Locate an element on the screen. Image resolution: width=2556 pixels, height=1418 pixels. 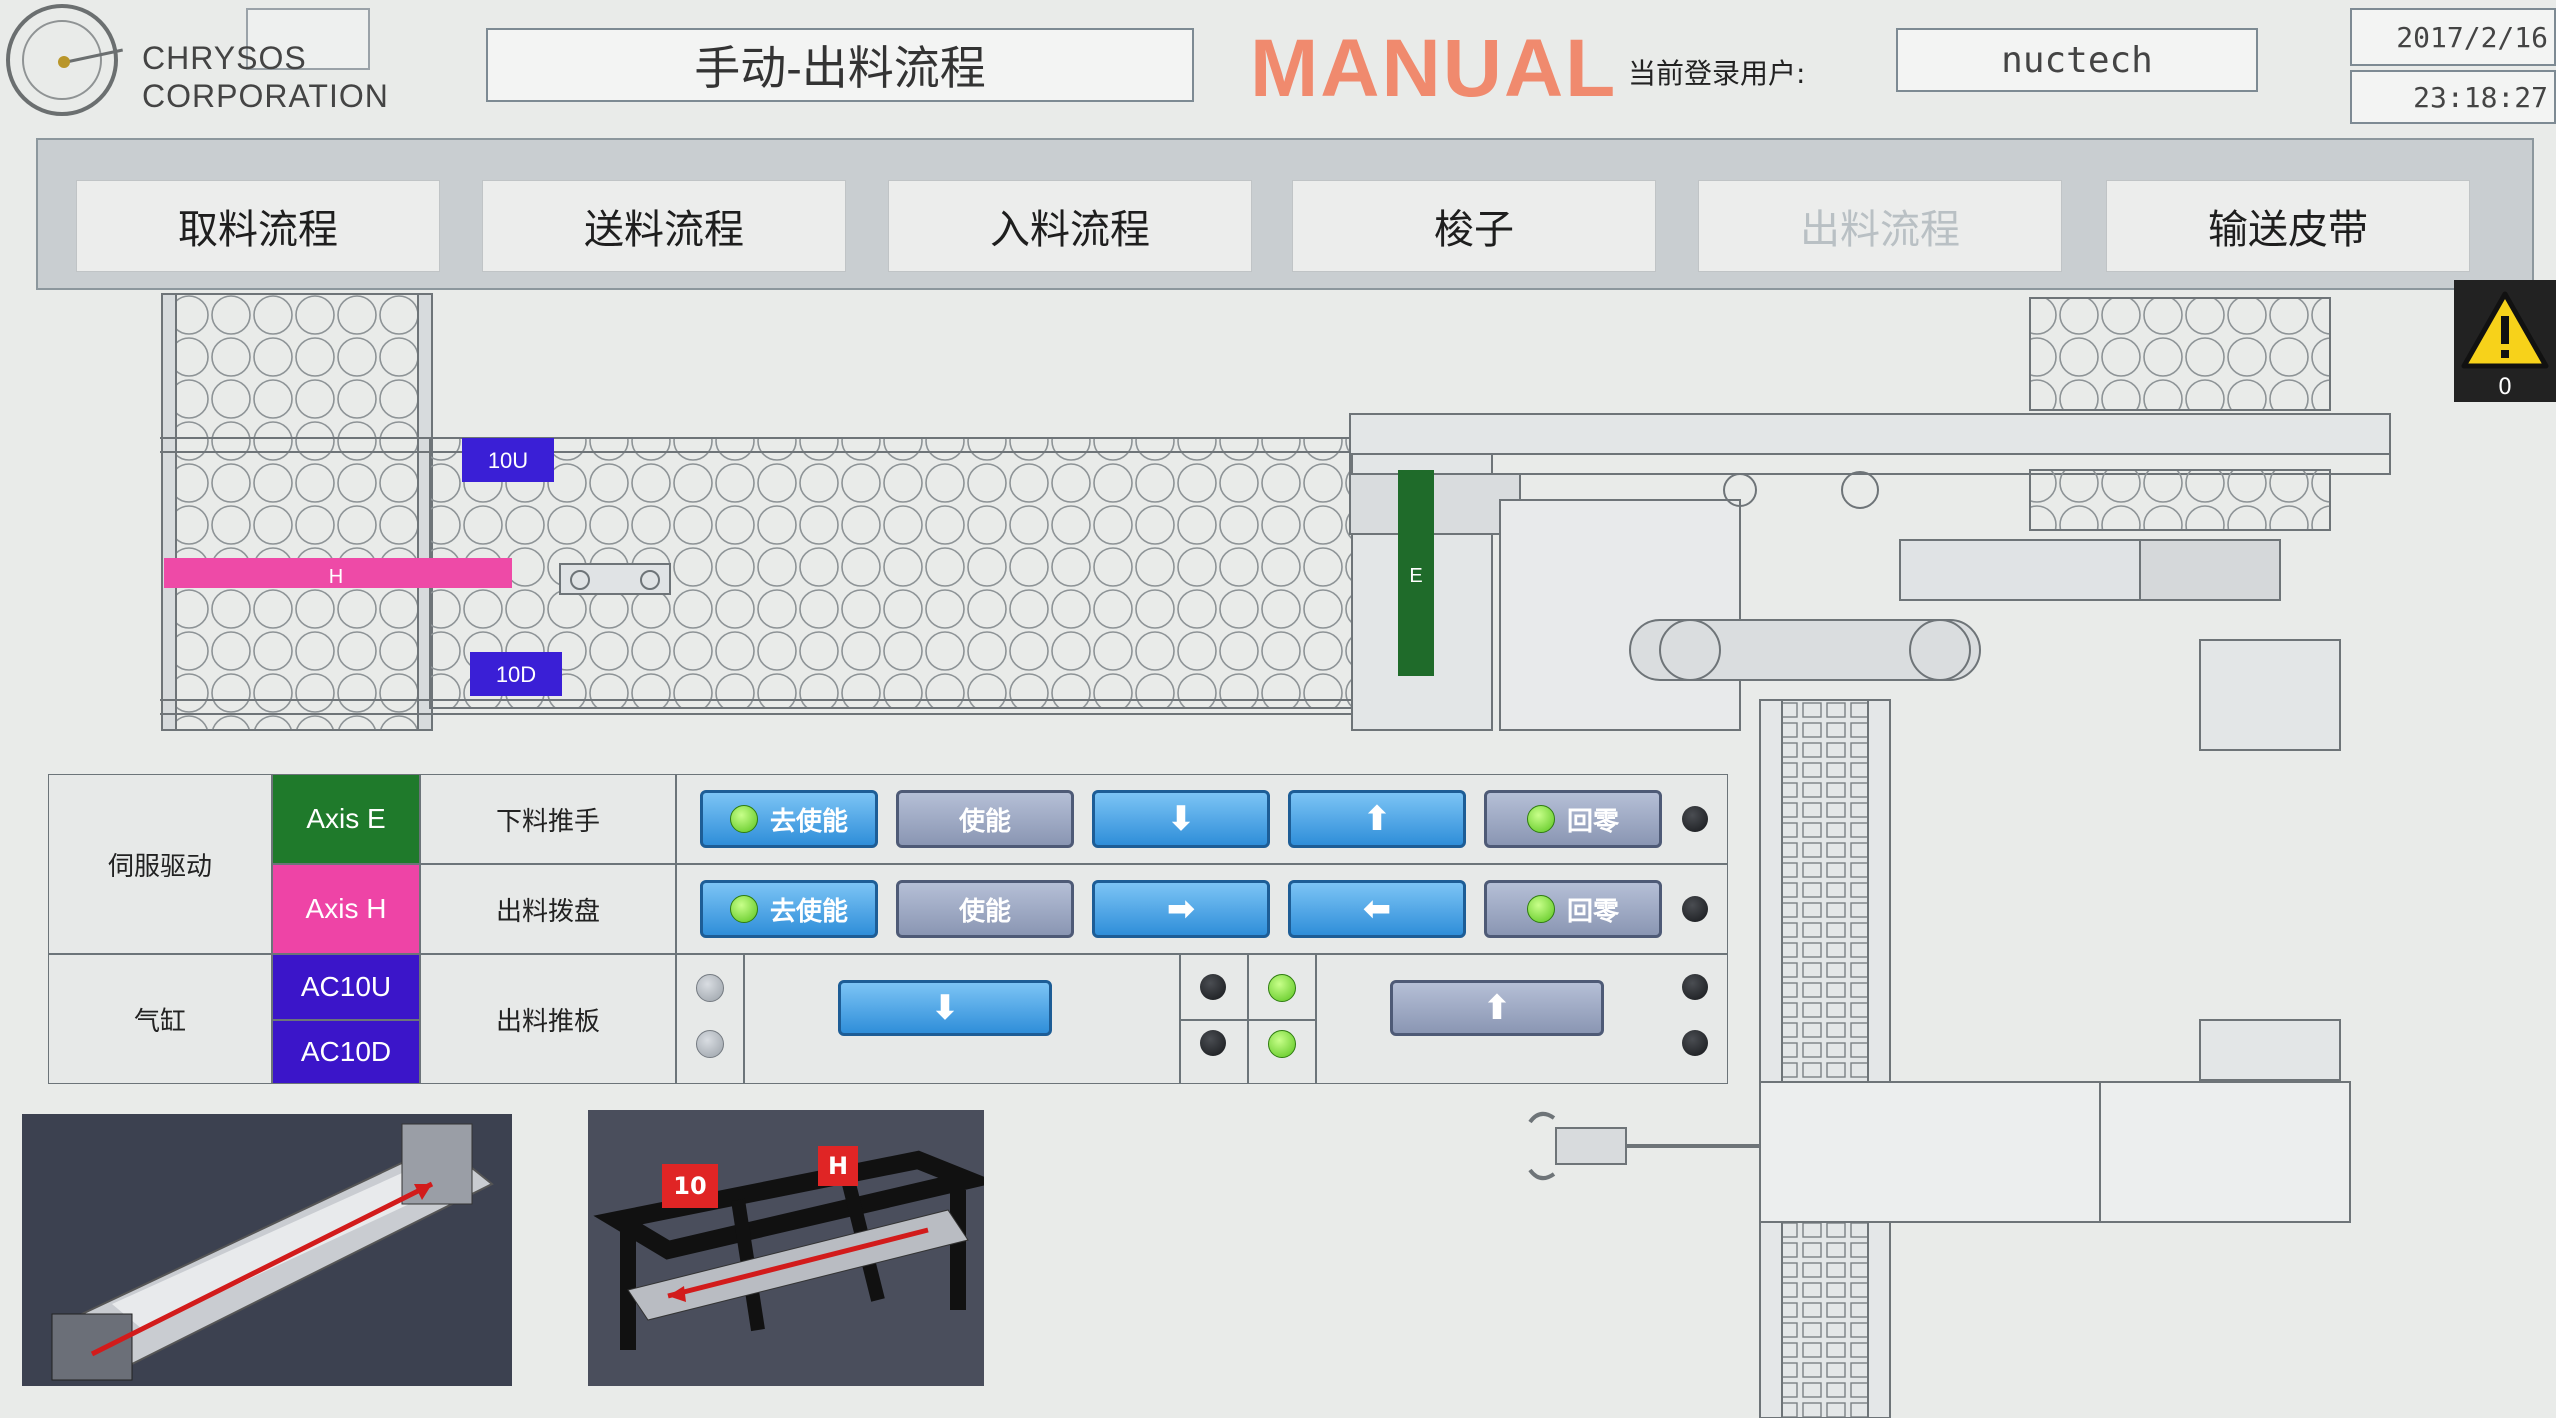
time-display: 23:18:27 is located at coordinates (2453, 97).